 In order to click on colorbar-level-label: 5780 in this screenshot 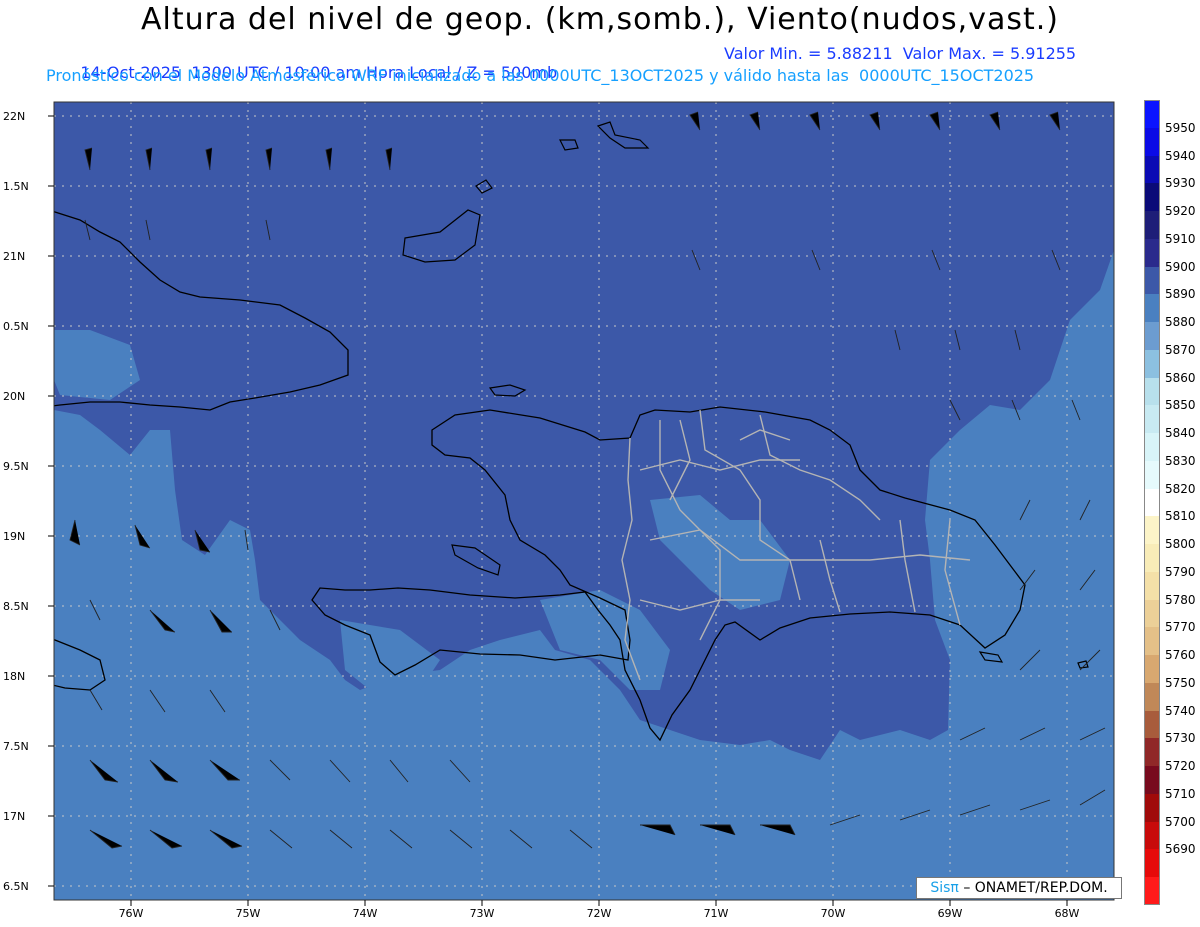, I will do `click(1180, 599)`.